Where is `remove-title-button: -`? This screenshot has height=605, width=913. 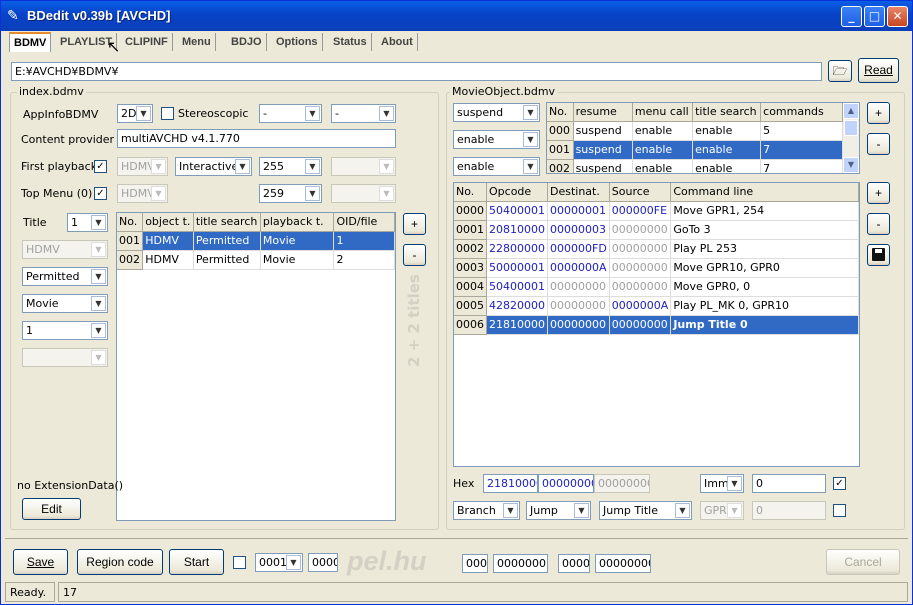 remove-title-button: - is located at coordinates (414, 255).